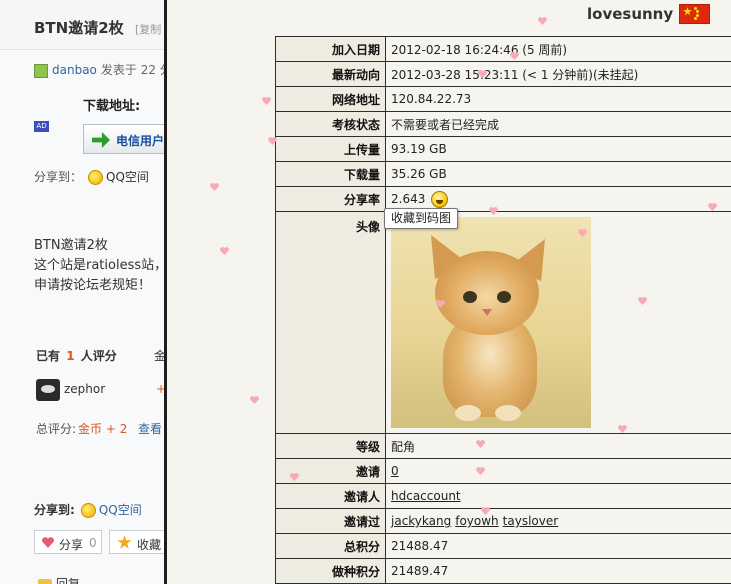 The height and width of the screenshot is (584, 731). What do you see at coordinates (558, 149) in the screenshot?
I see `uploaded-value: 93.19 GB` at bounding box center [558, 149].